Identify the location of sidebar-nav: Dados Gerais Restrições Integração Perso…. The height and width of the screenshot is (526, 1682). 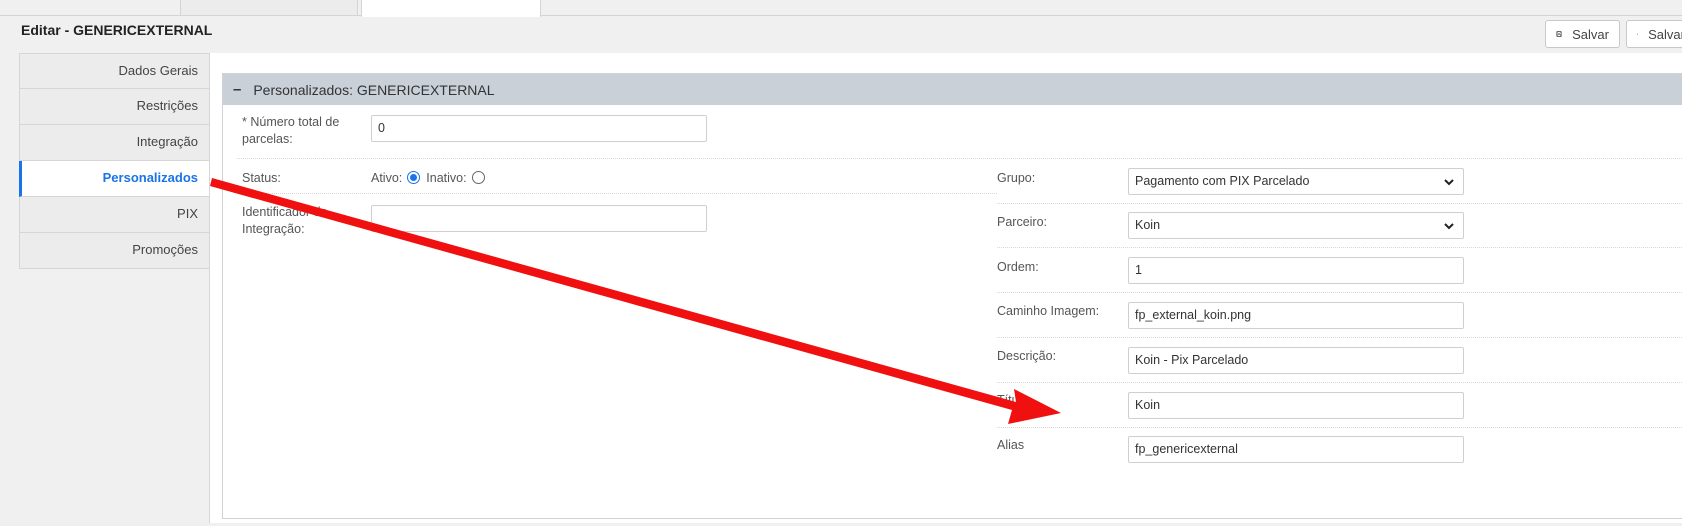
(114, 161).